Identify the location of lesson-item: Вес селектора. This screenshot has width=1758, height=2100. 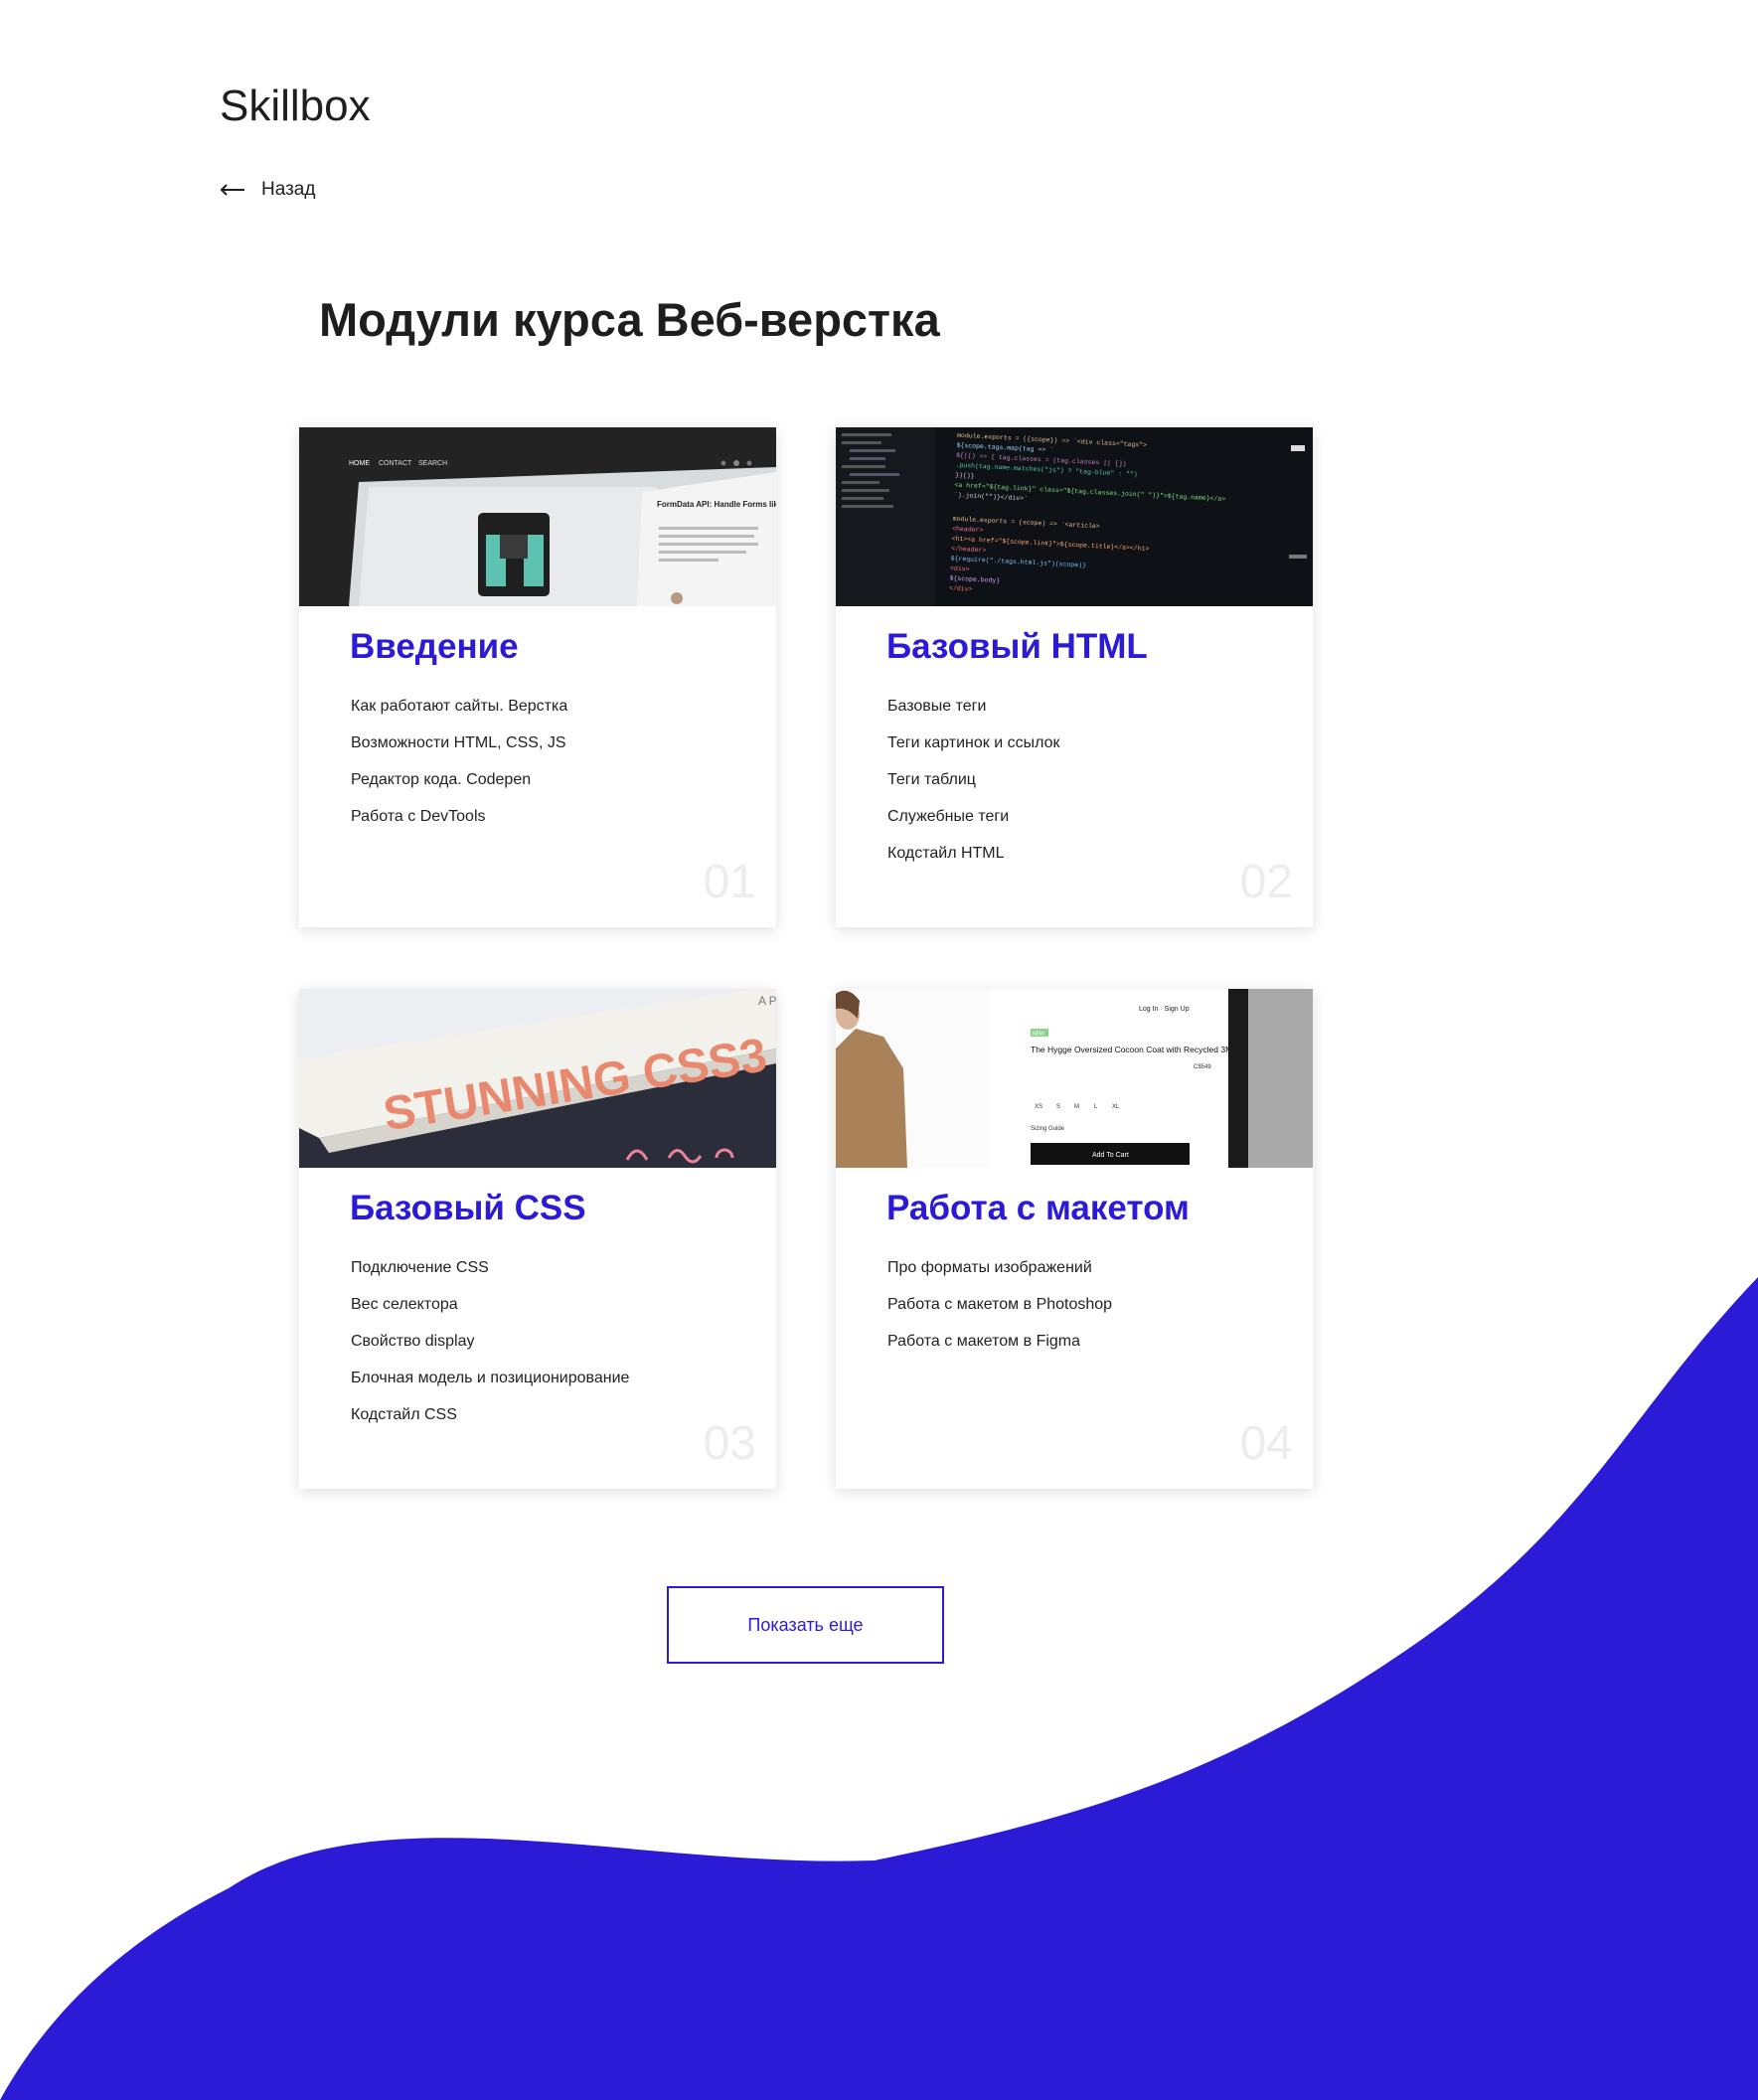
(404, 1304).